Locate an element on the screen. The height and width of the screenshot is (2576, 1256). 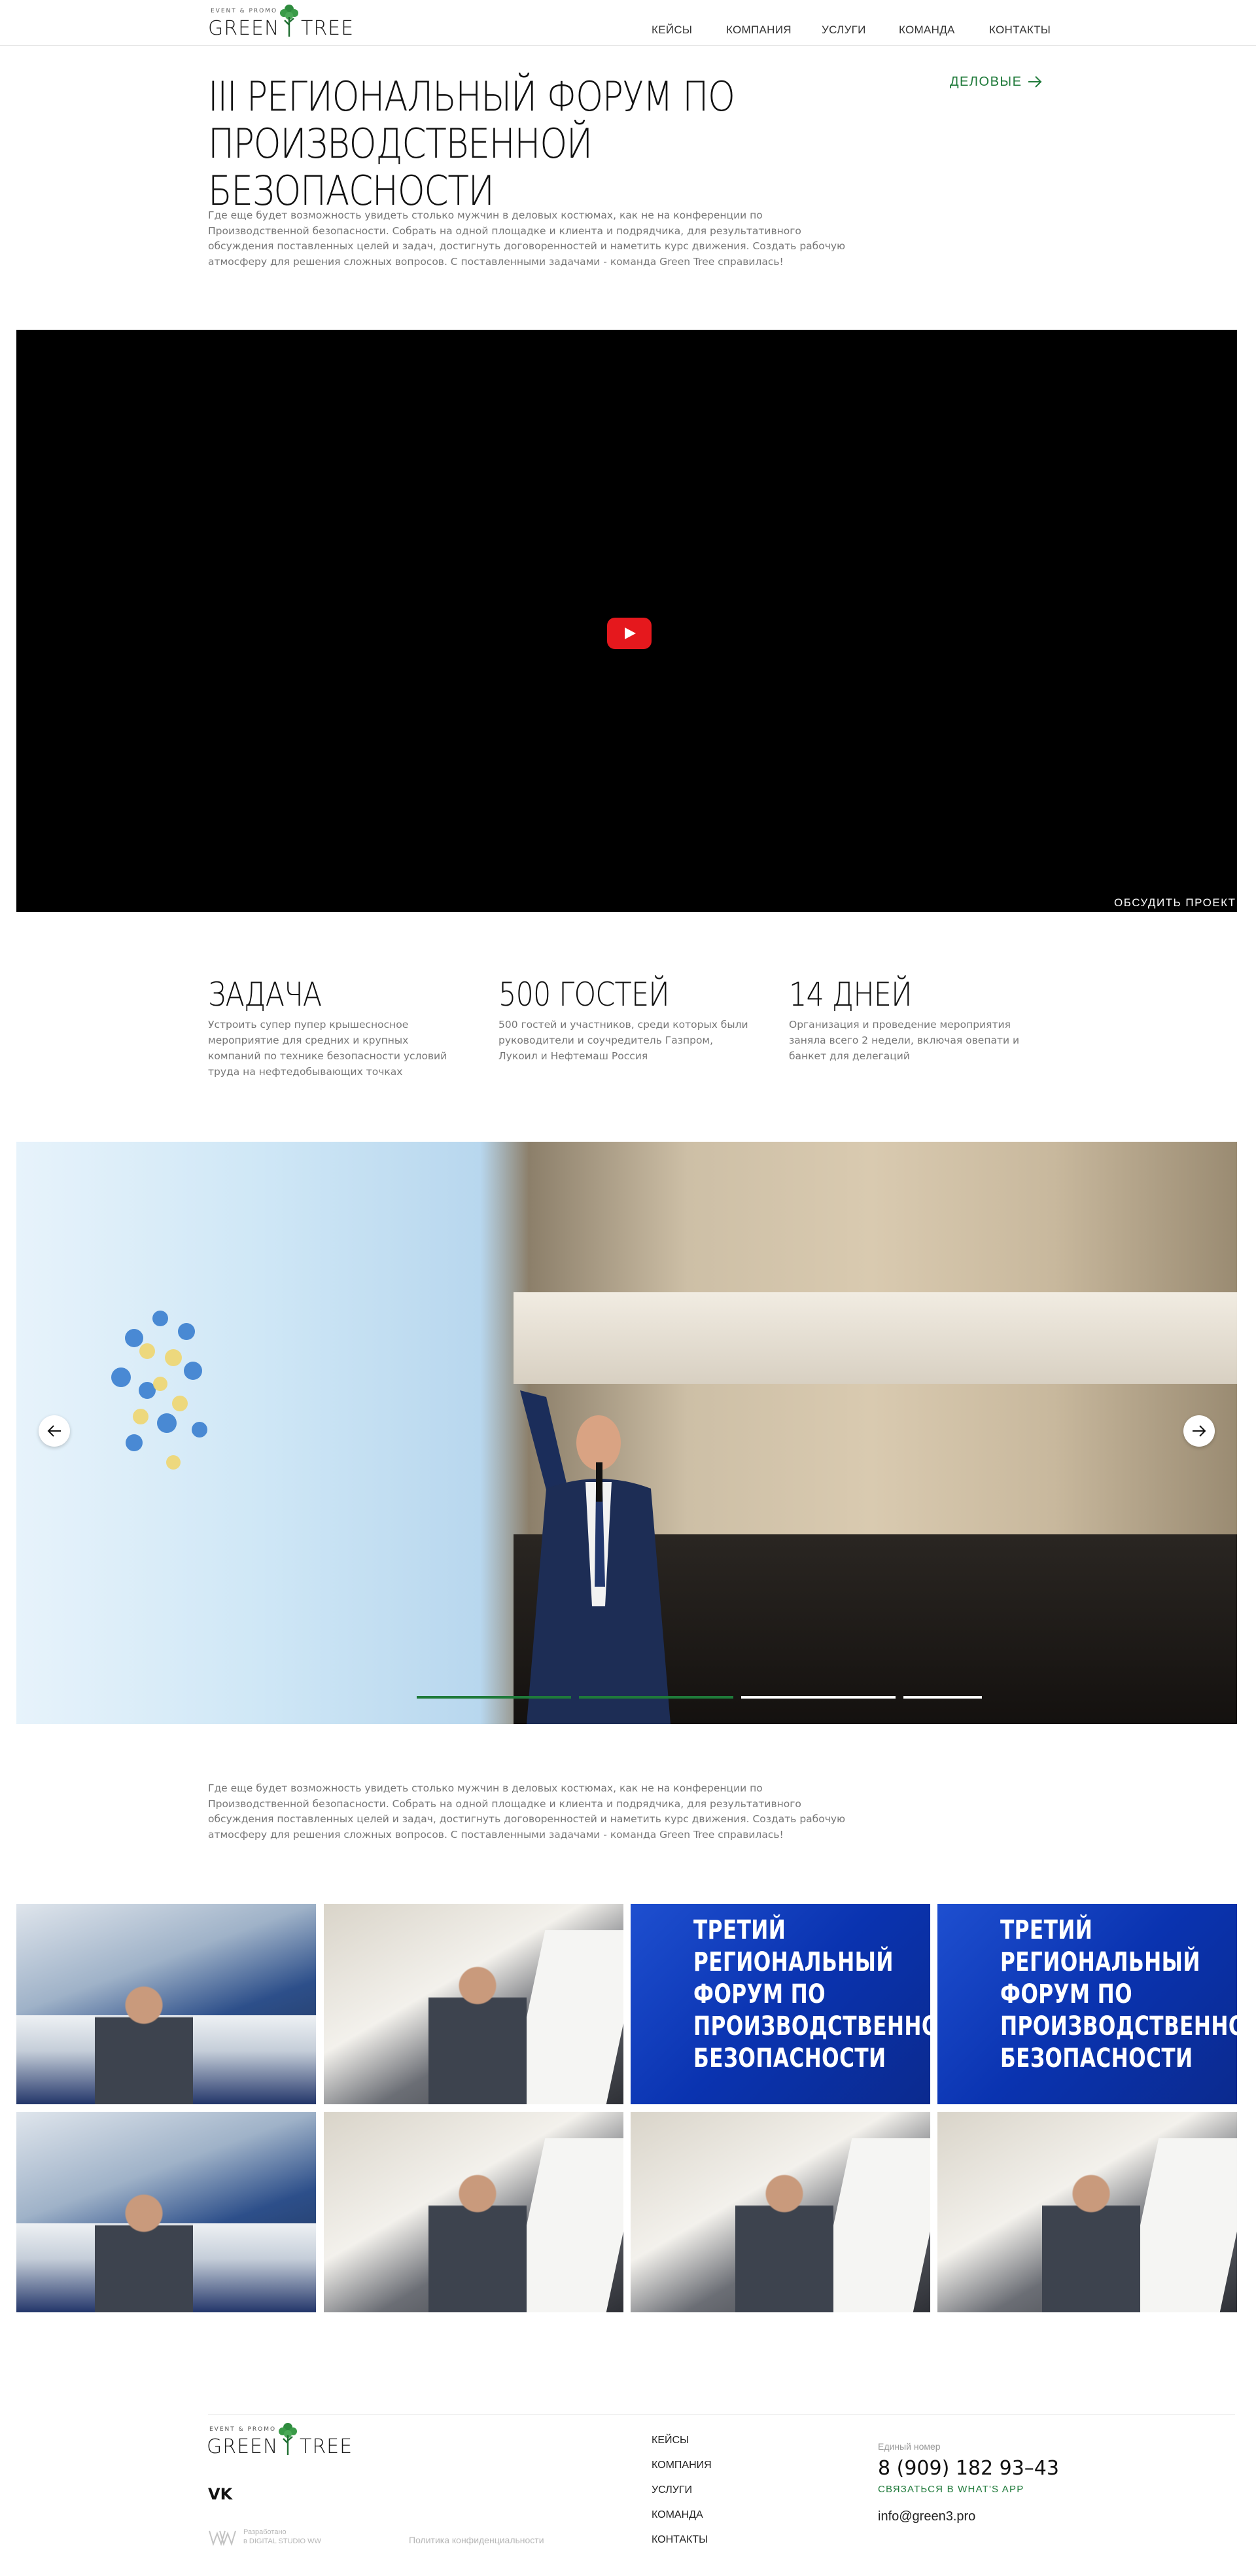
footer-link-contacts: КОНТАКТЫ is located at coordinates (682, 2546).